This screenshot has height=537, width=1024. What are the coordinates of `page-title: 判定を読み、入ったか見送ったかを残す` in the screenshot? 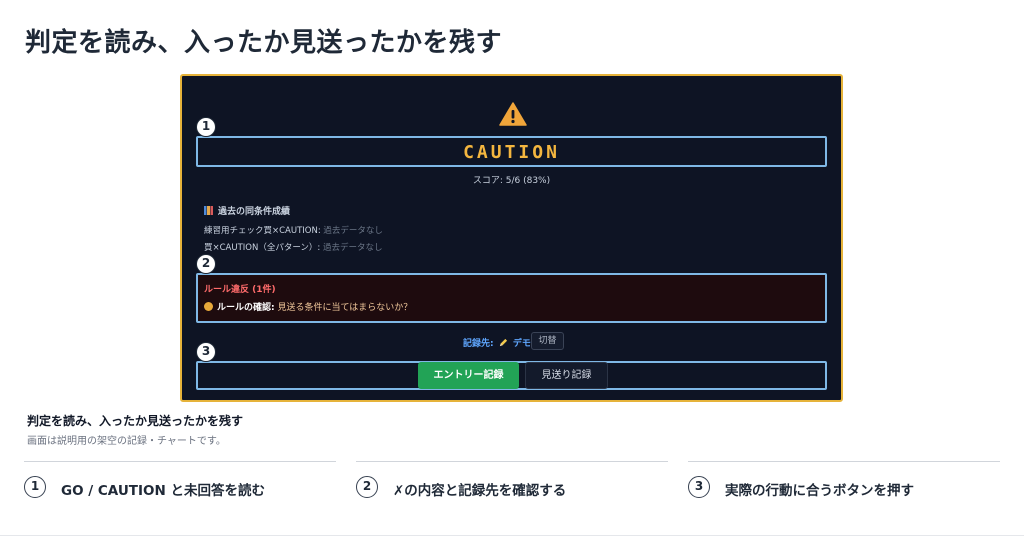 It's located at (264, 43).